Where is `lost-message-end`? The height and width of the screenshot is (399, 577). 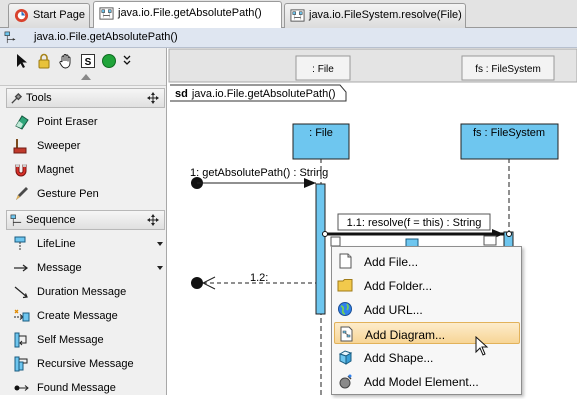
lost-message-end is located at coordinates (197, 283).